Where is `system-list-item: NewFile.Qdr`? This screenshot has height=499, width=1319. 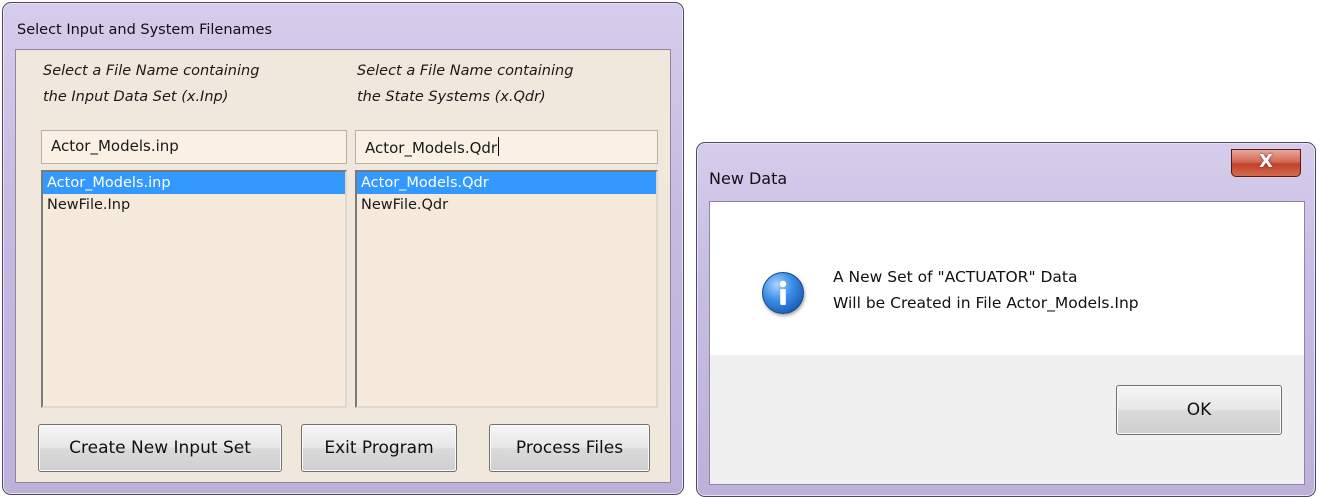
system-list-item: NewFile.Qdr is located at coordinates (506, 205).